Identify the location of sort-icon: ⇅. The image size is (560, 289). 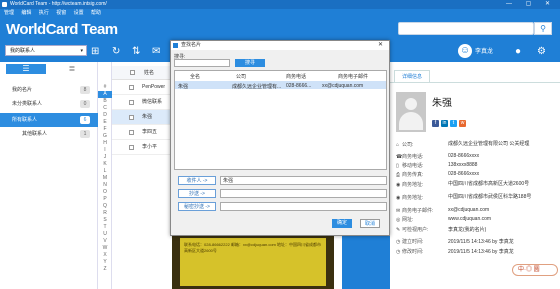
(136, 52).